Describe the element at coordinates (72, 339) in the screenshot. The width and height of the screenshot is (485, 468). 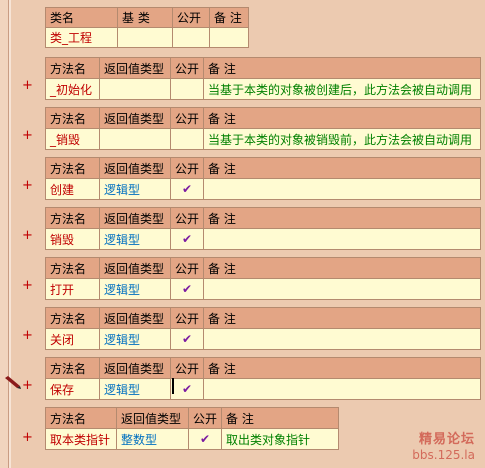
I see `method-name-cell: 关闭` at that location.